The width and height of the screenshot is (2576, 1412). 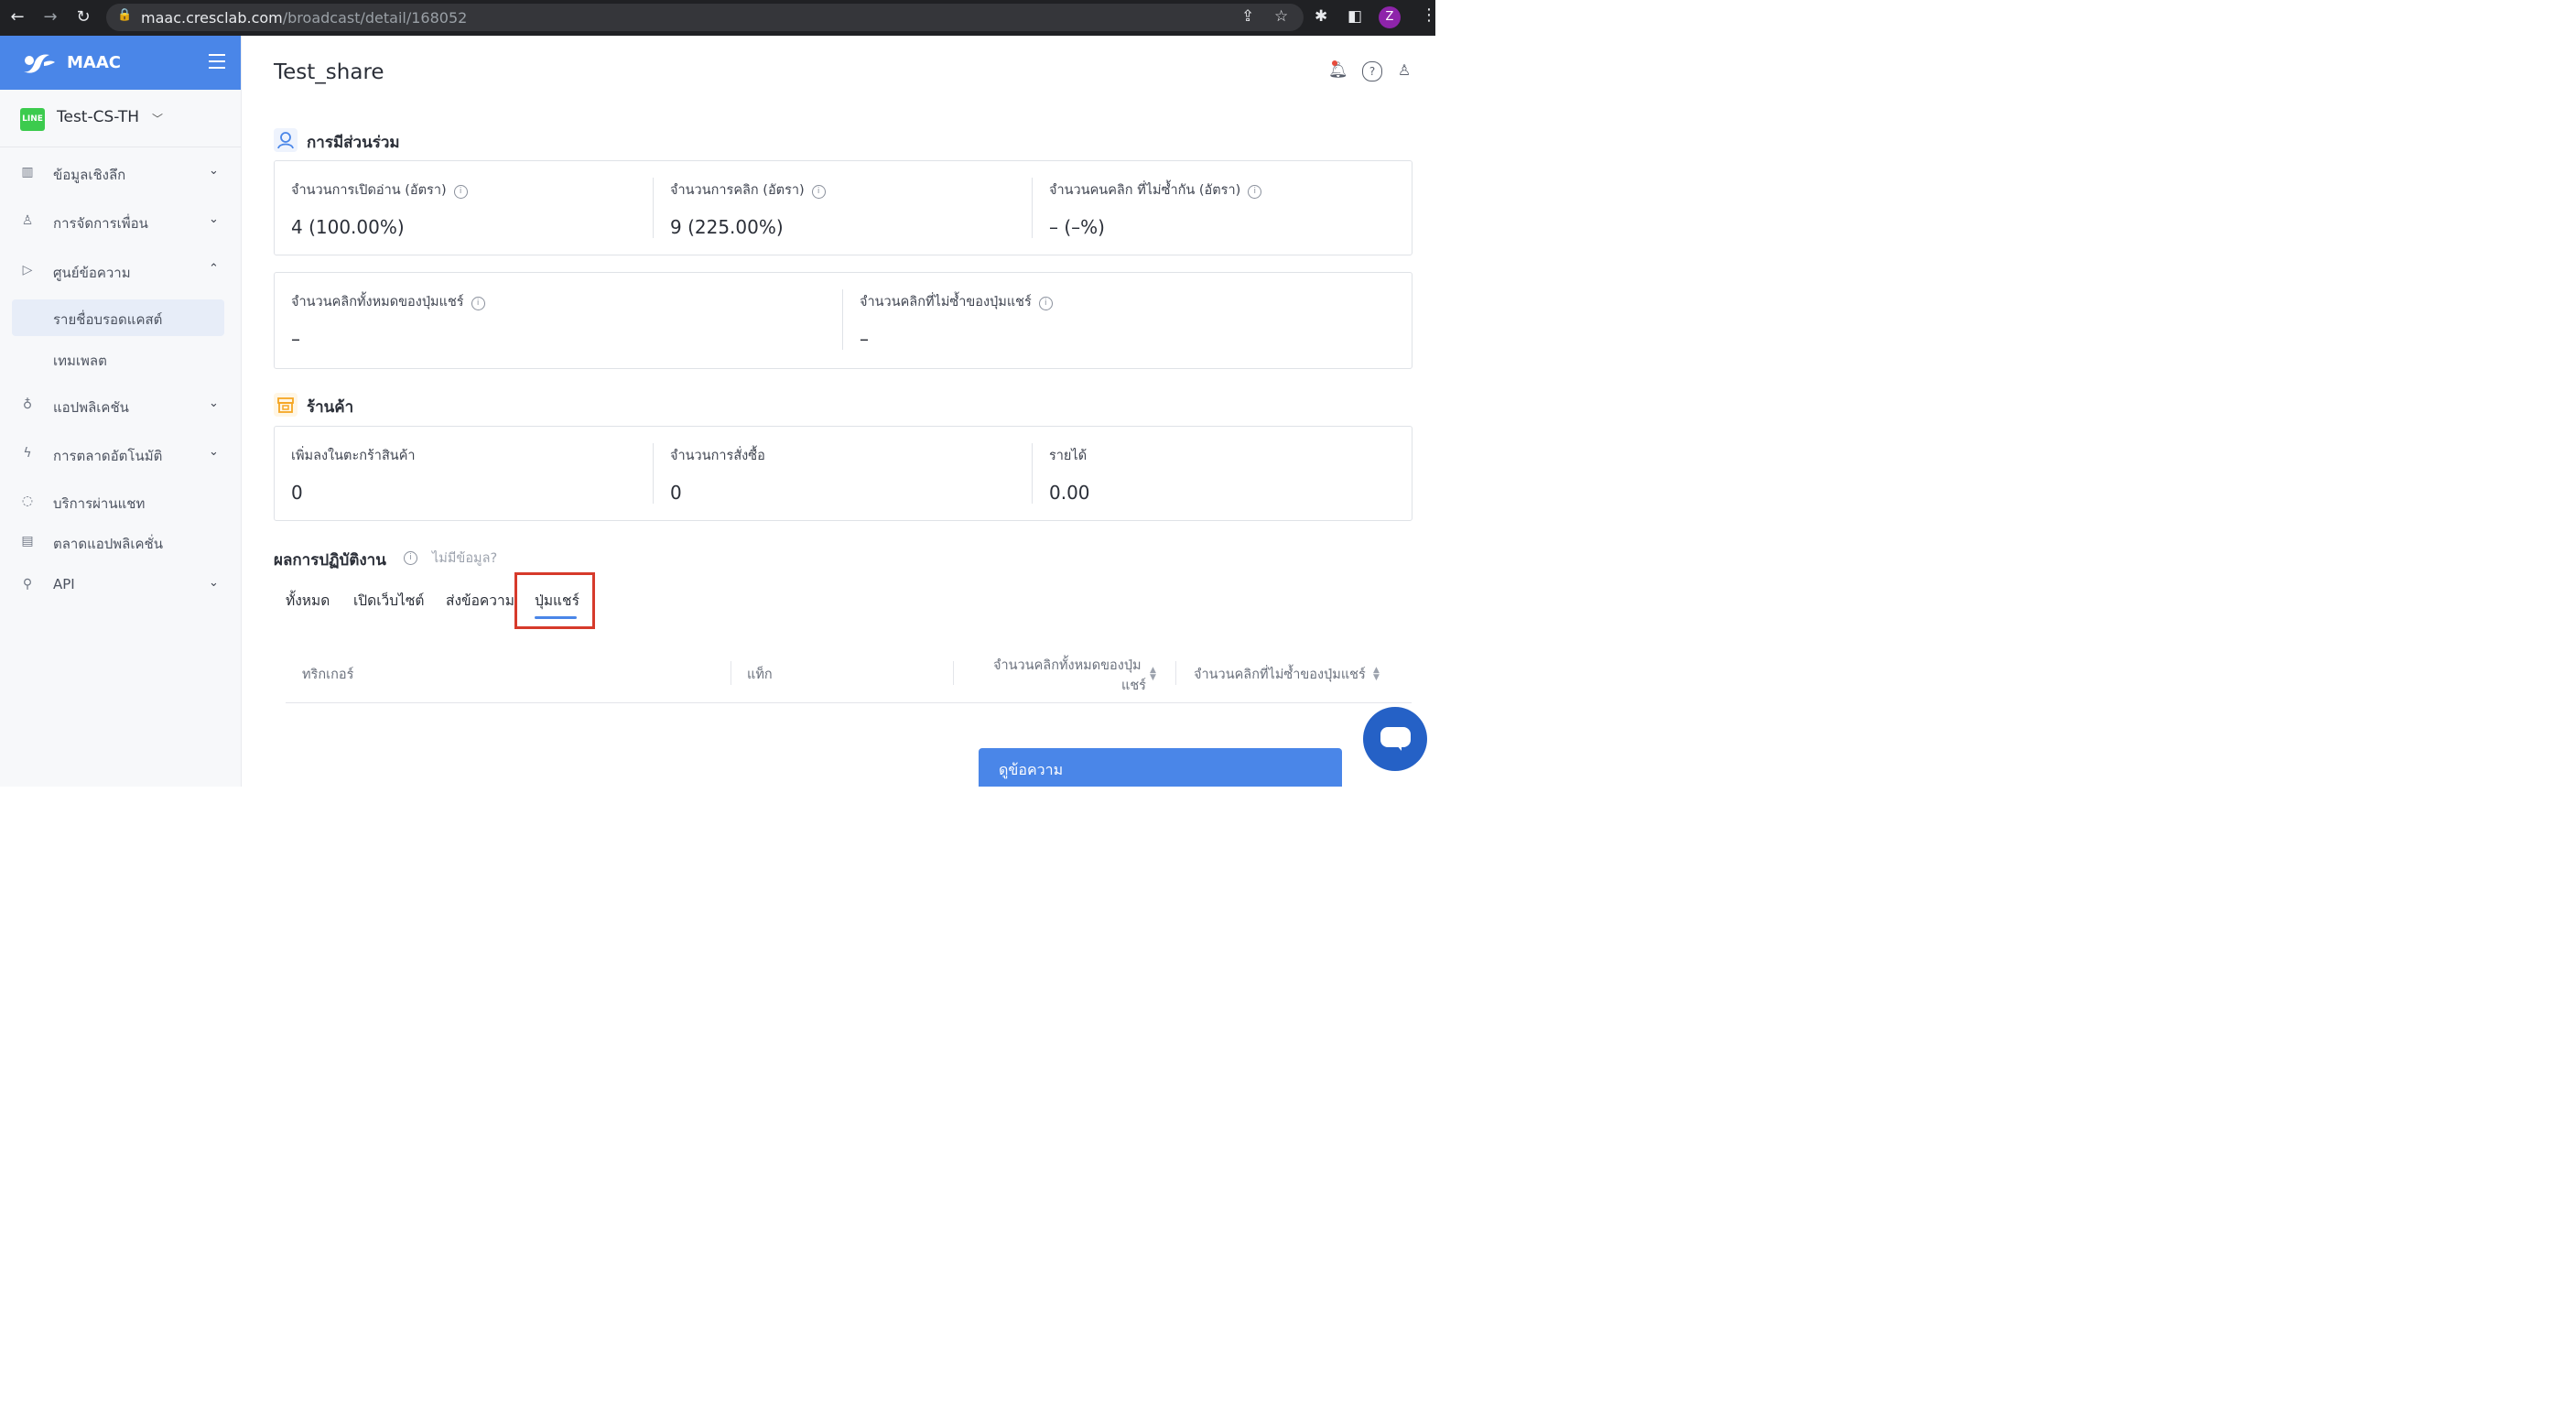 What do you see at coordinates (328, 674) in the screenshot?
I see `column-header-trigger: ทริกเกอร์` at bounding box center [328, 674].